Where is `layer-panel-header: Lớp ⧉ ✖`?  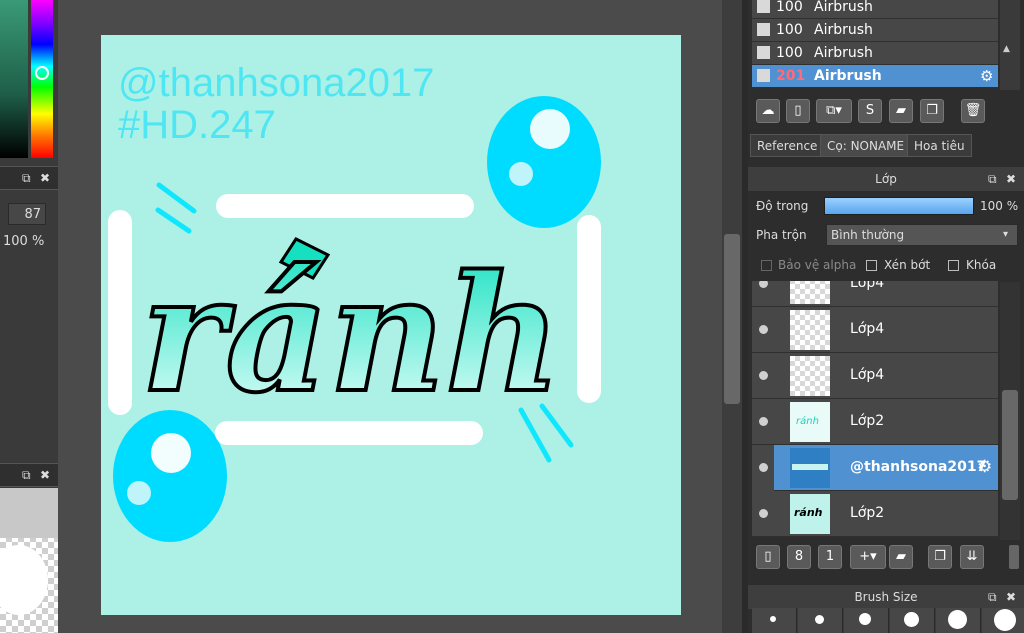 layer-panel-header: Lớp ⧉ ✖ is located at coordinates (886, 179).